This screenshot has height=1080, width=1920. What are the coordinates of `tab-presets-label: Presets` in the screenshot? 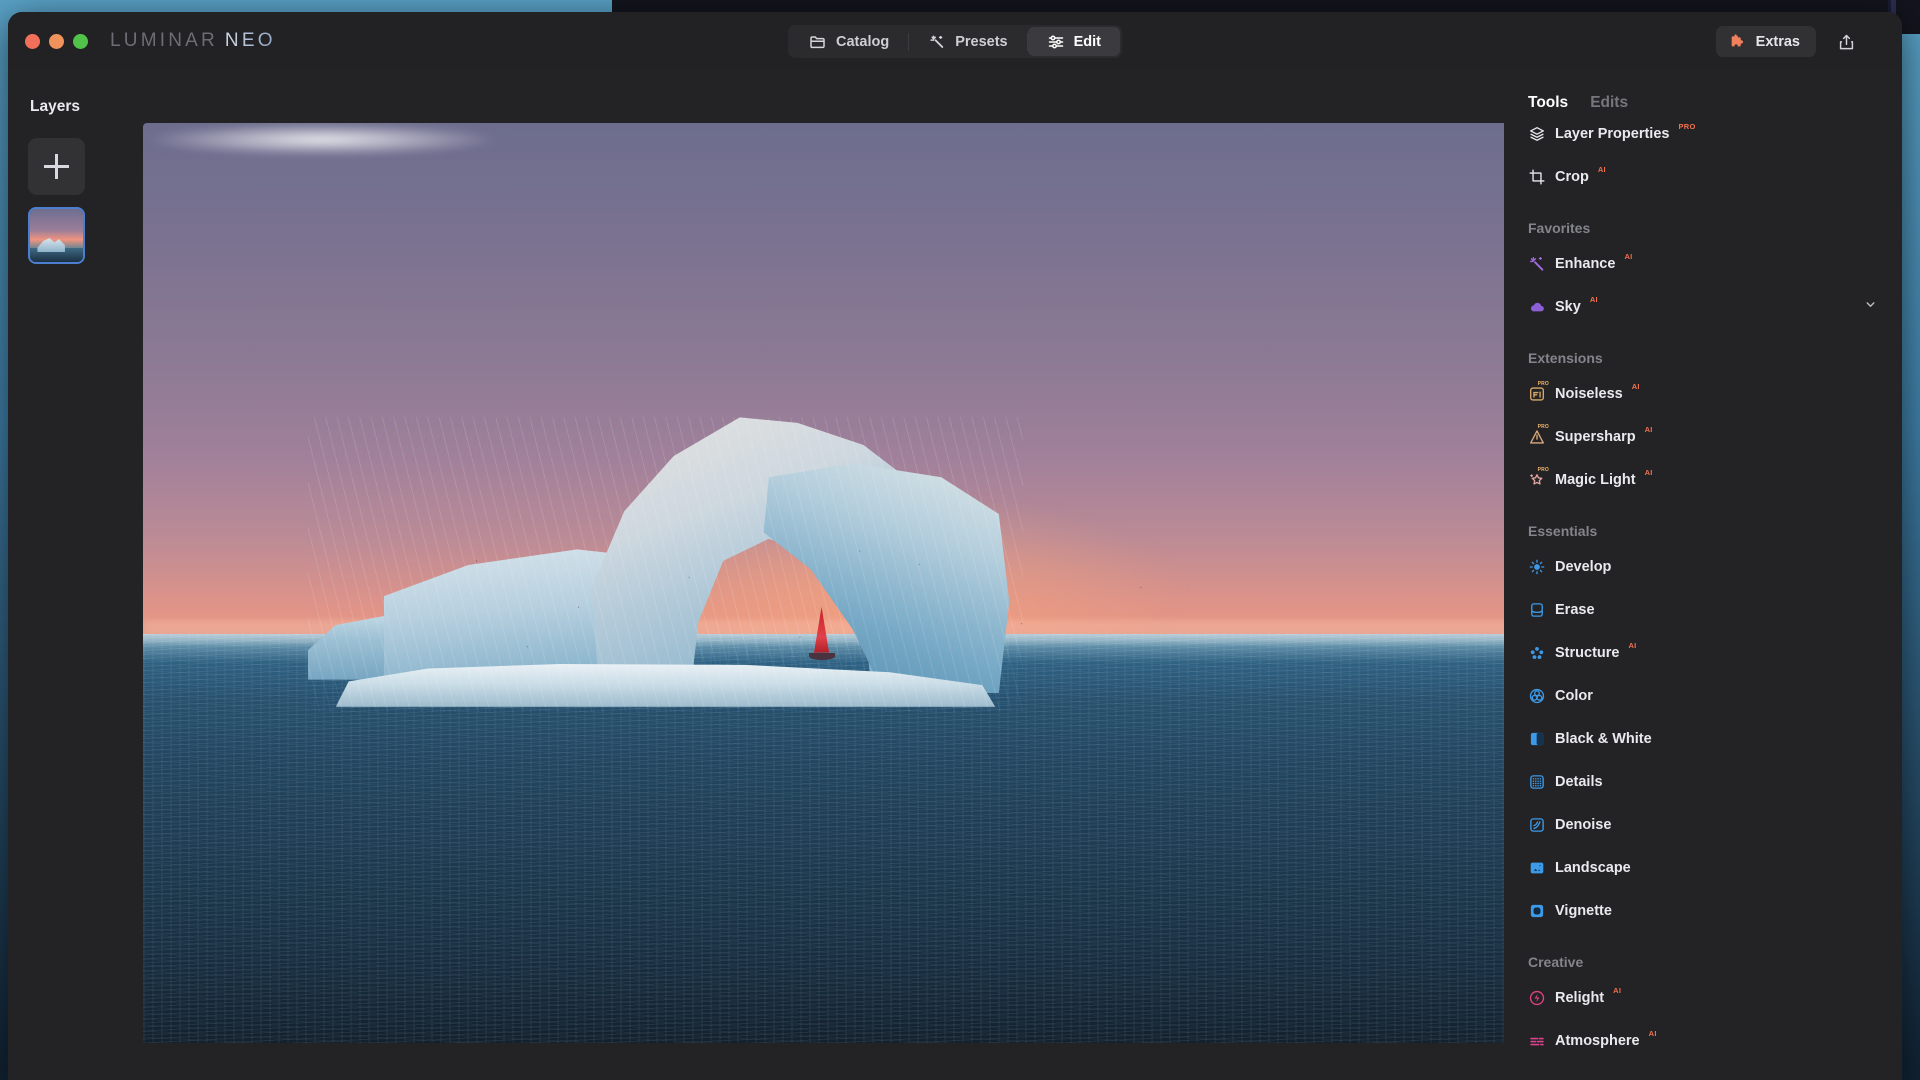 It's located at (981, 41).